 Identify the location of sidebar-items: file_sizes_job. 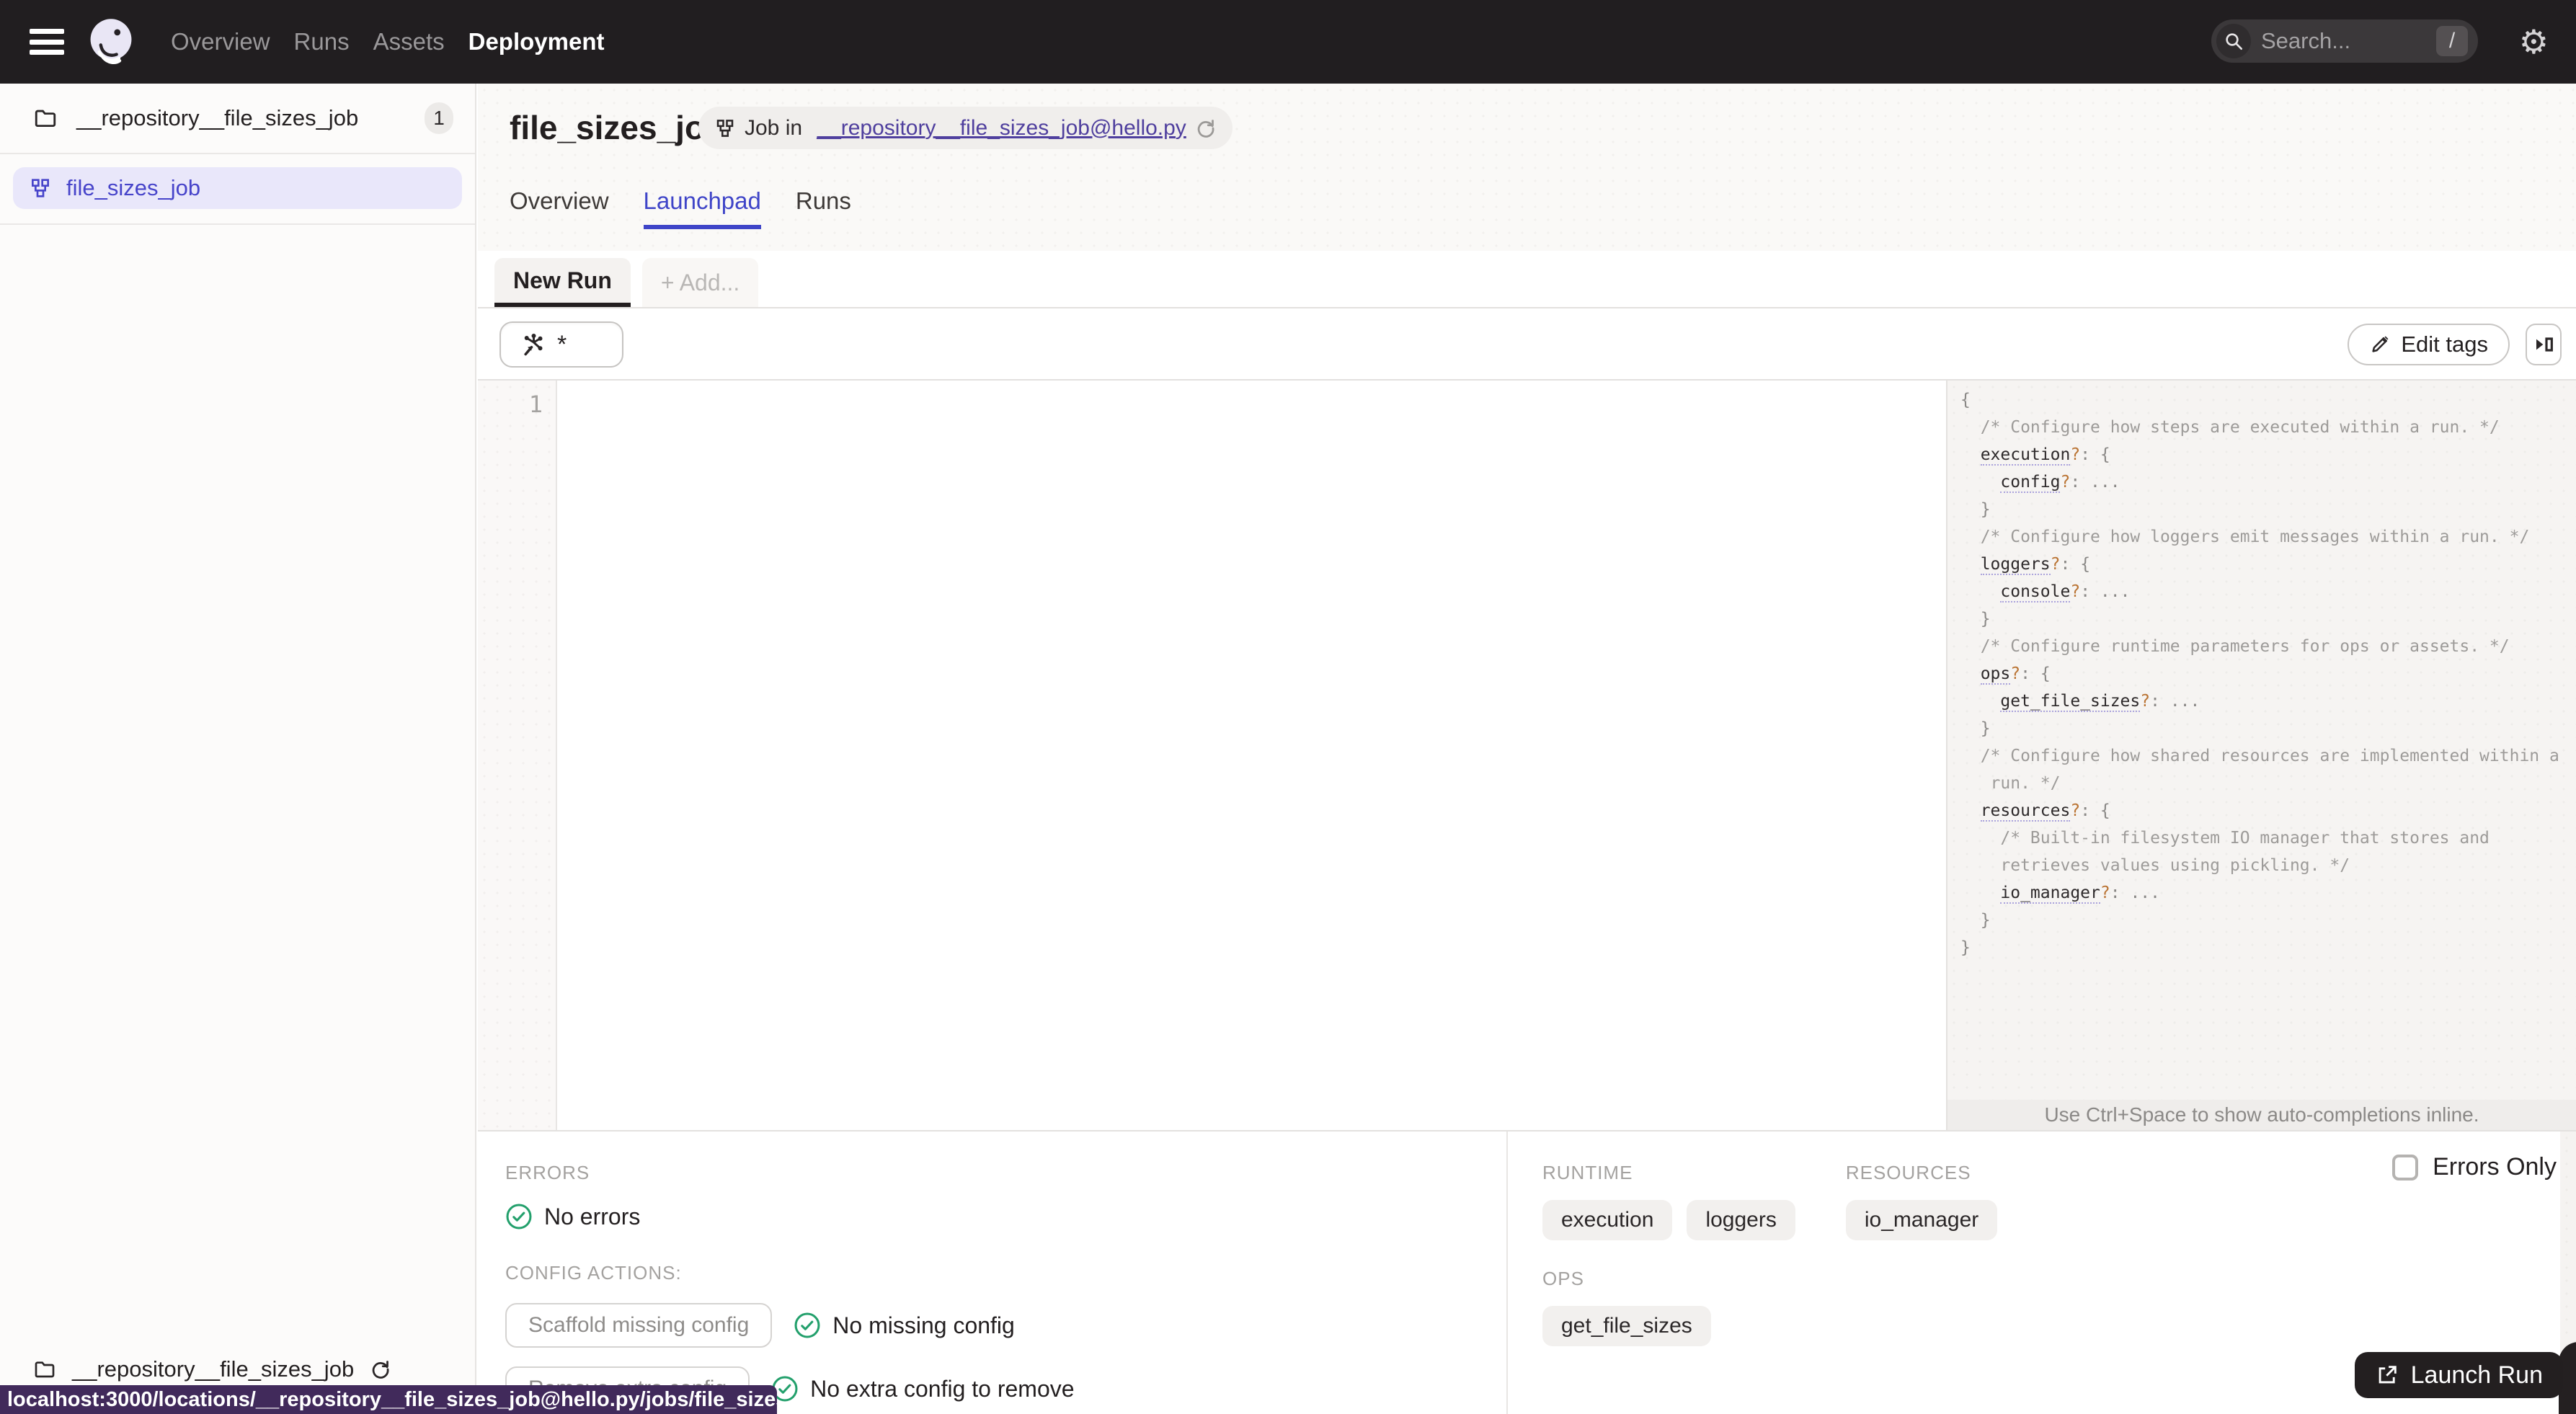
(237, 189).